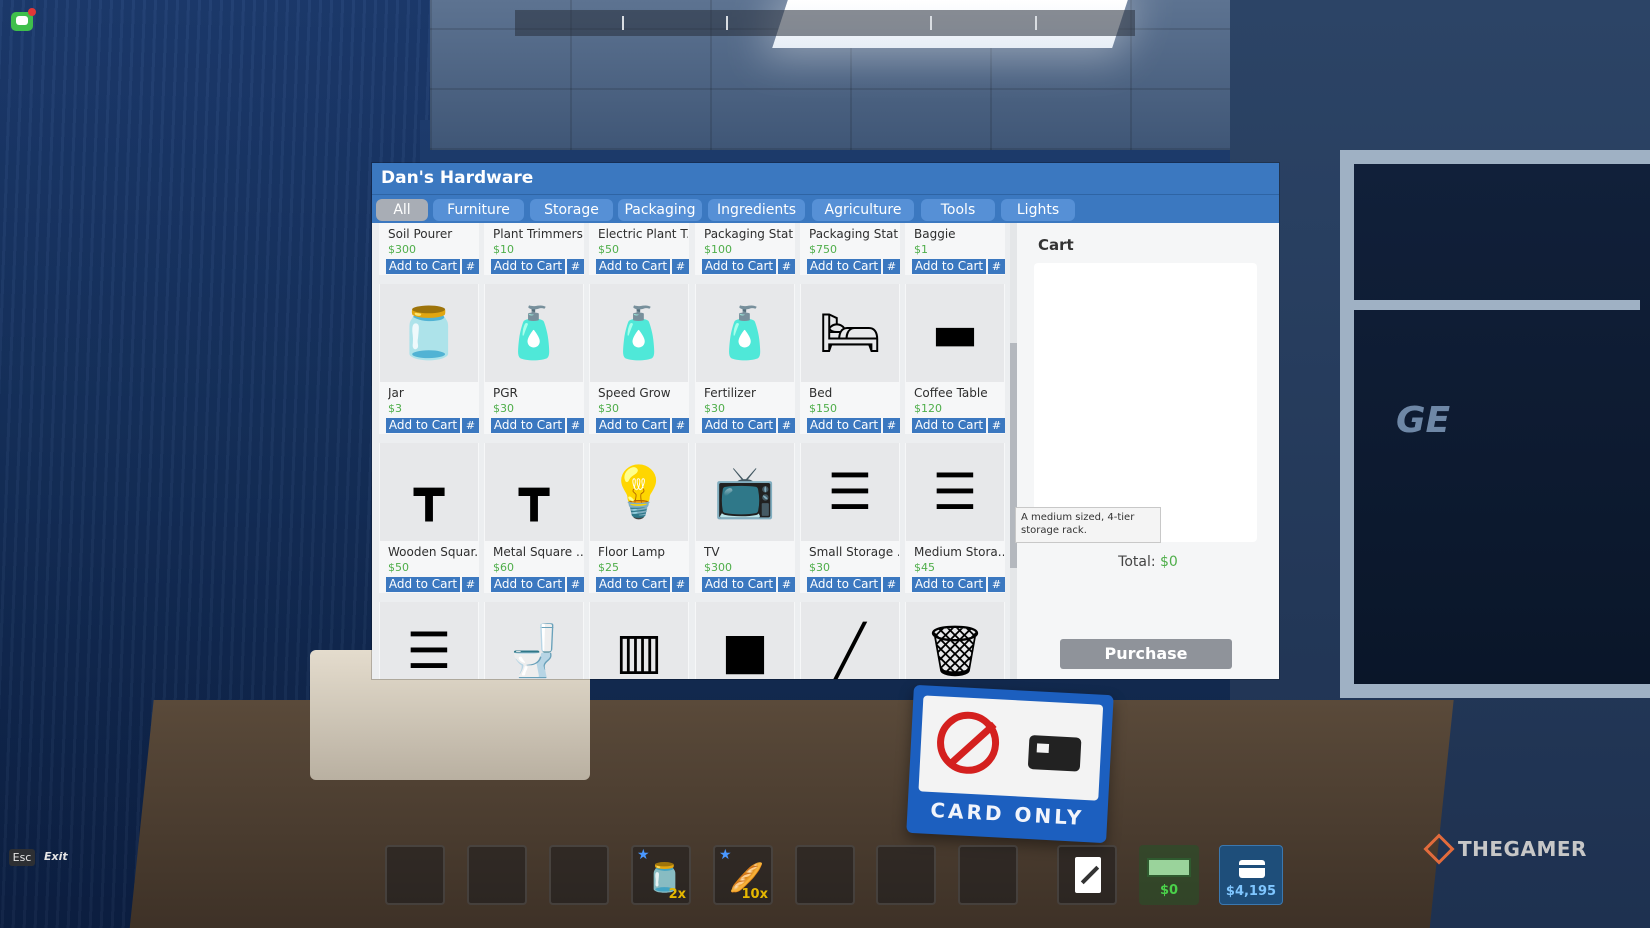 The width and height of the screenshot is (1650, 928). Describe the element at coordinates (571, 210) in the screenshot. I see `tab-storage: Storage` at that location.